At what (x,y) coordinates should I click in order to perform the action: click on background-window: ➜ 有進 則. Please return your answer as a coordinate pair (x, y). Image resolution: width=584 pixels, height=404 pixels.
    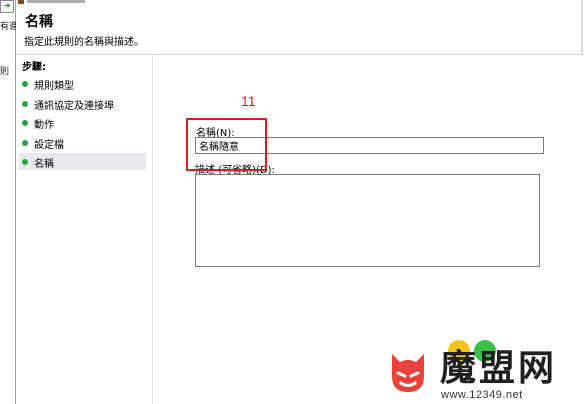
    Looking at the image, I should click on (9, 202).